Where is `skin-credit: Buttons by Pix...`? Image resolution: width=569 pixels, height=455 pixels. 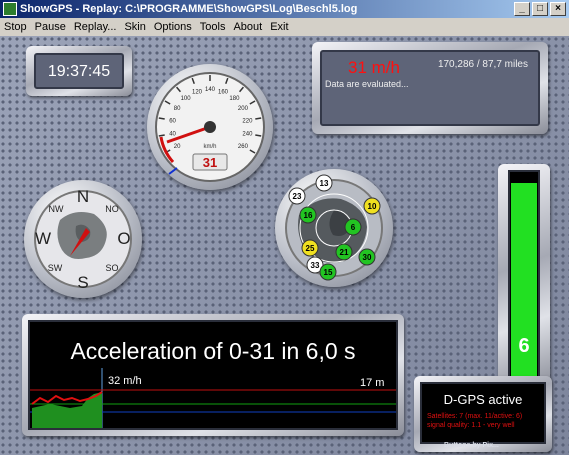 skin-credit: Buttons by Pix... is located at coordinates (471, 445).